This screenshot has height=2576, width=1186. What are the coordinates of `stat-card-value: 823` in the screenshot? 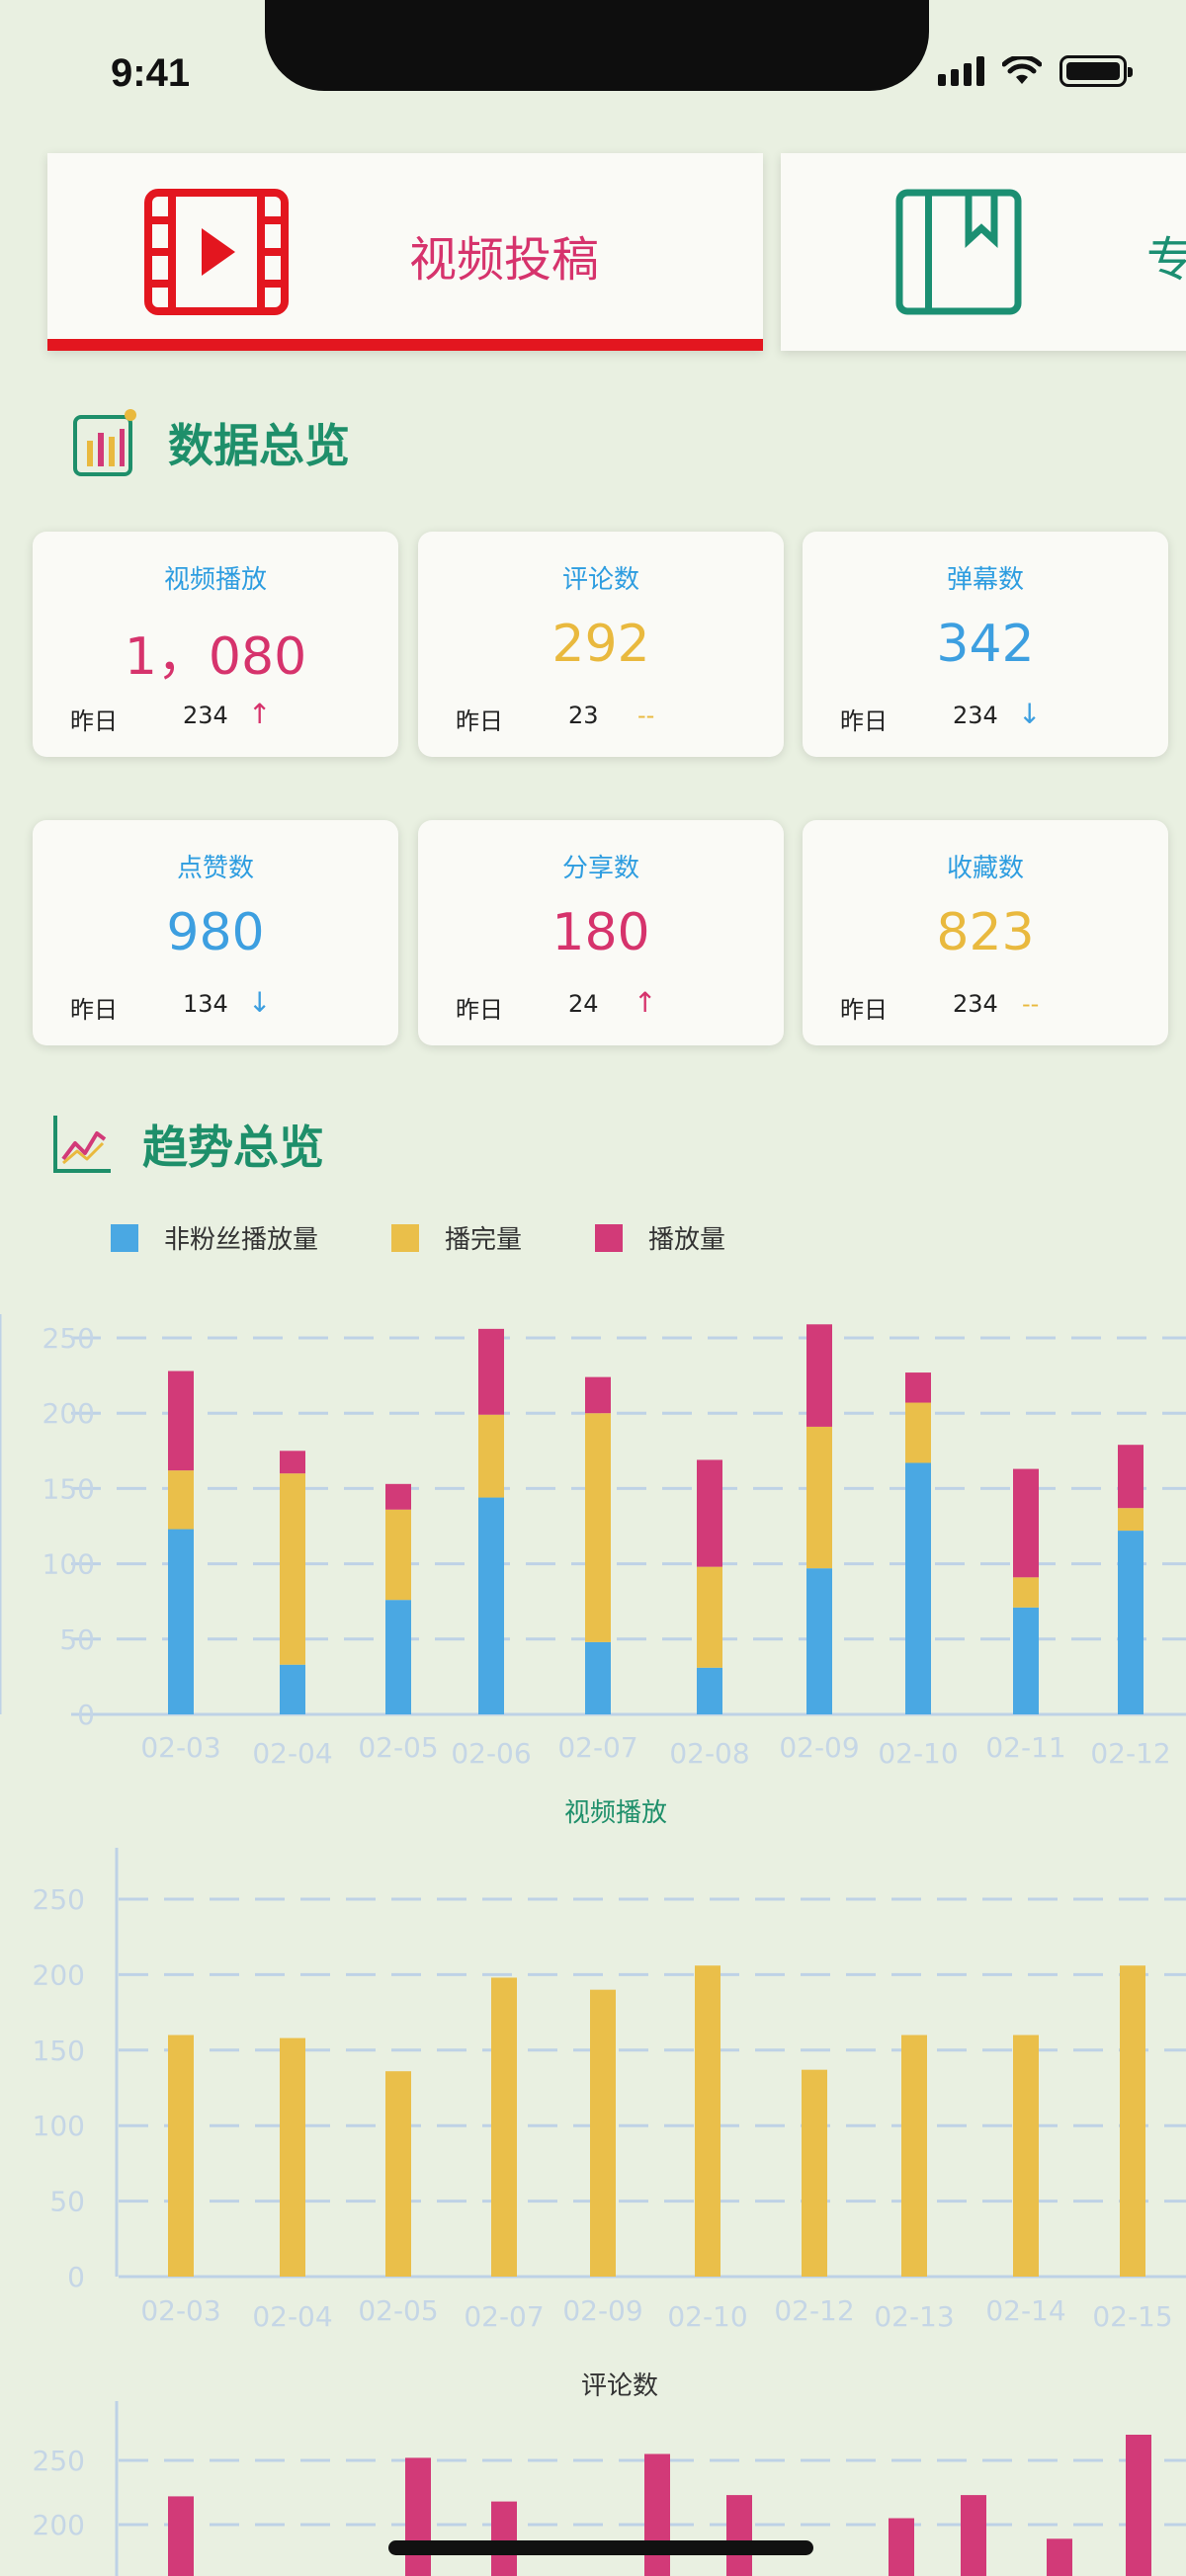 It's located at (985, 932).